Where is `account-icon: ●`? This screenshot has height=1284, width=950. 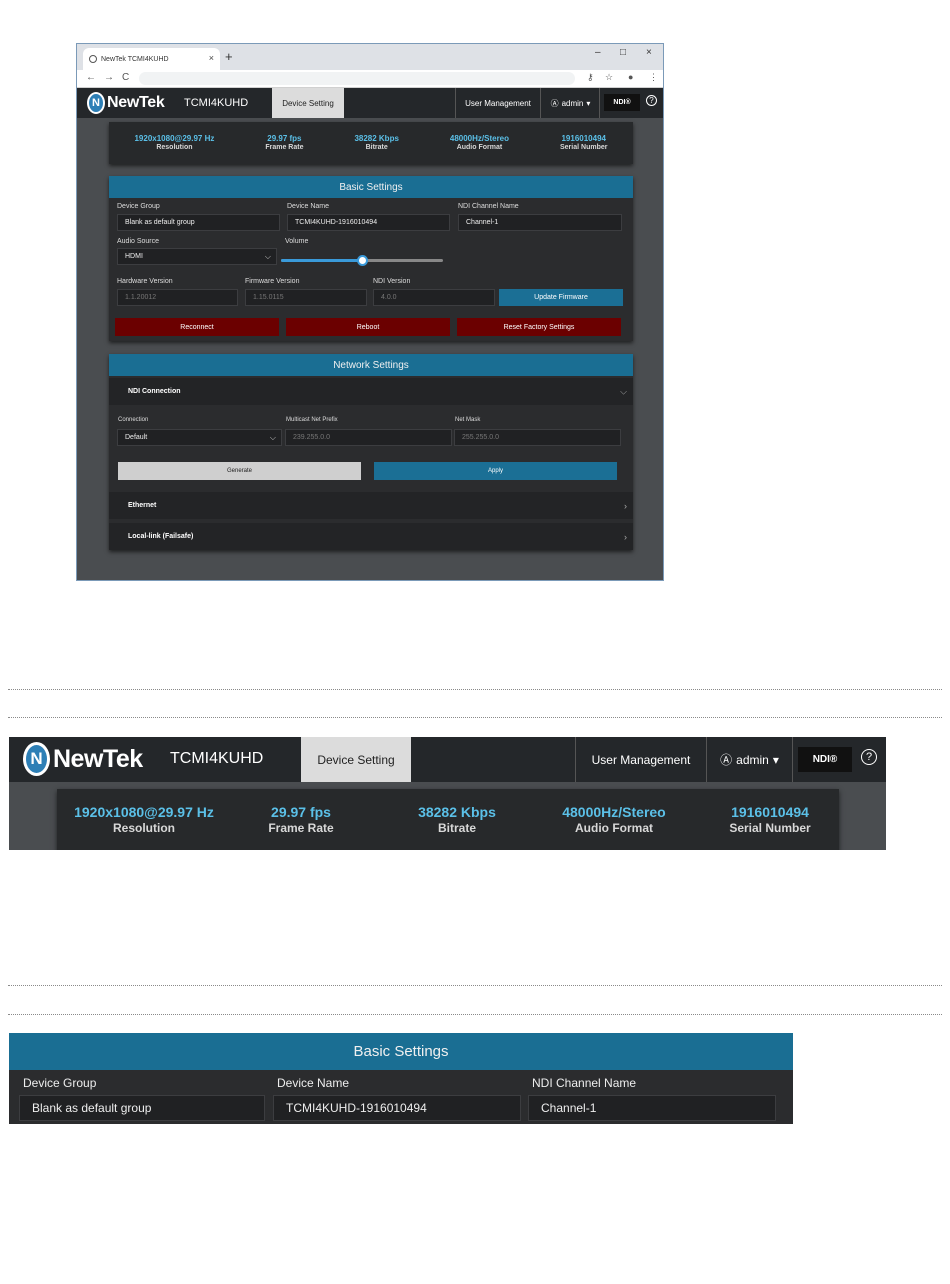
account-icon: ● is located at coordinates (630, 77).